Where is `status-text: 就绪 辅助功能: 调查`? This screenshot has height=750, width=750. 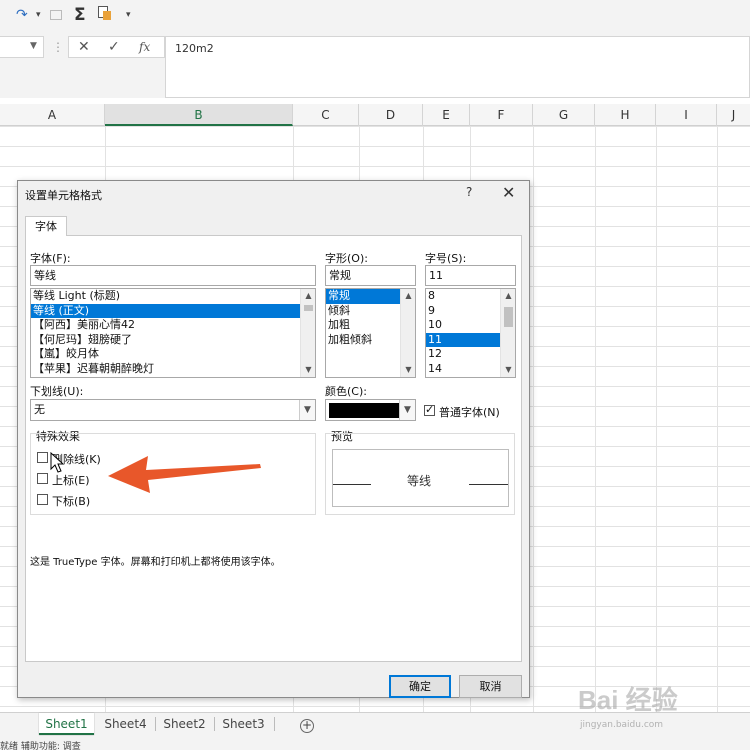
status-text: 就绪 辅助功能: 调查 is located at coordinates (40, 746).